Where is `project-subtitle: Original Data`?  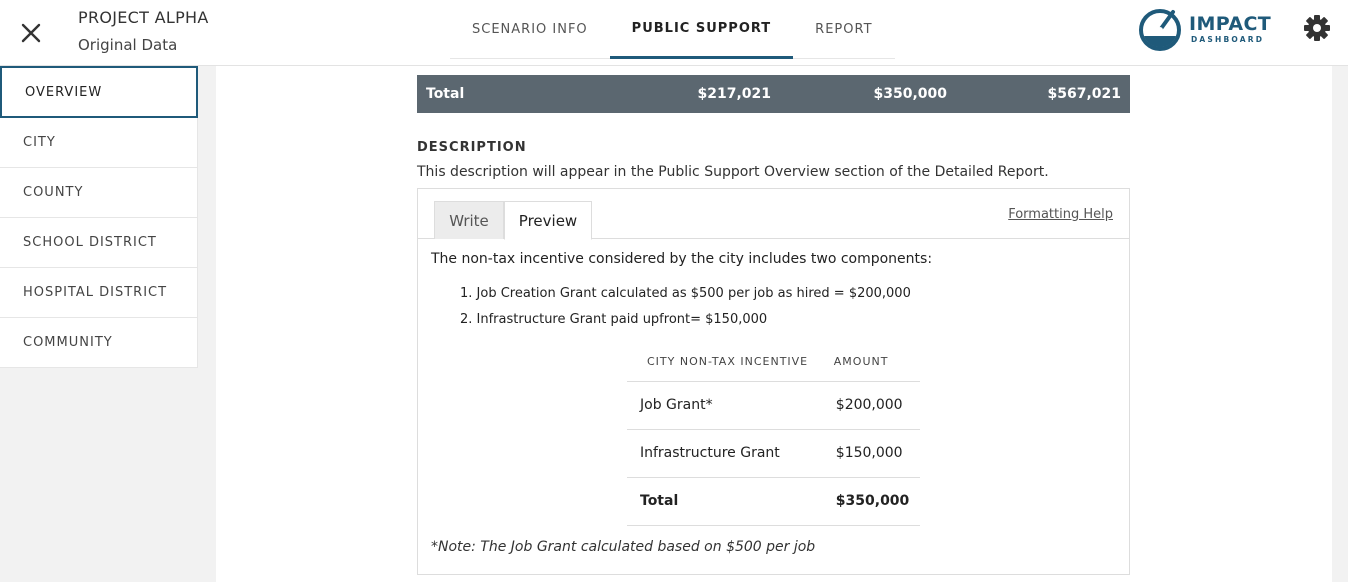 project-subtitle: Original Data is located at coordinates (128, 45).